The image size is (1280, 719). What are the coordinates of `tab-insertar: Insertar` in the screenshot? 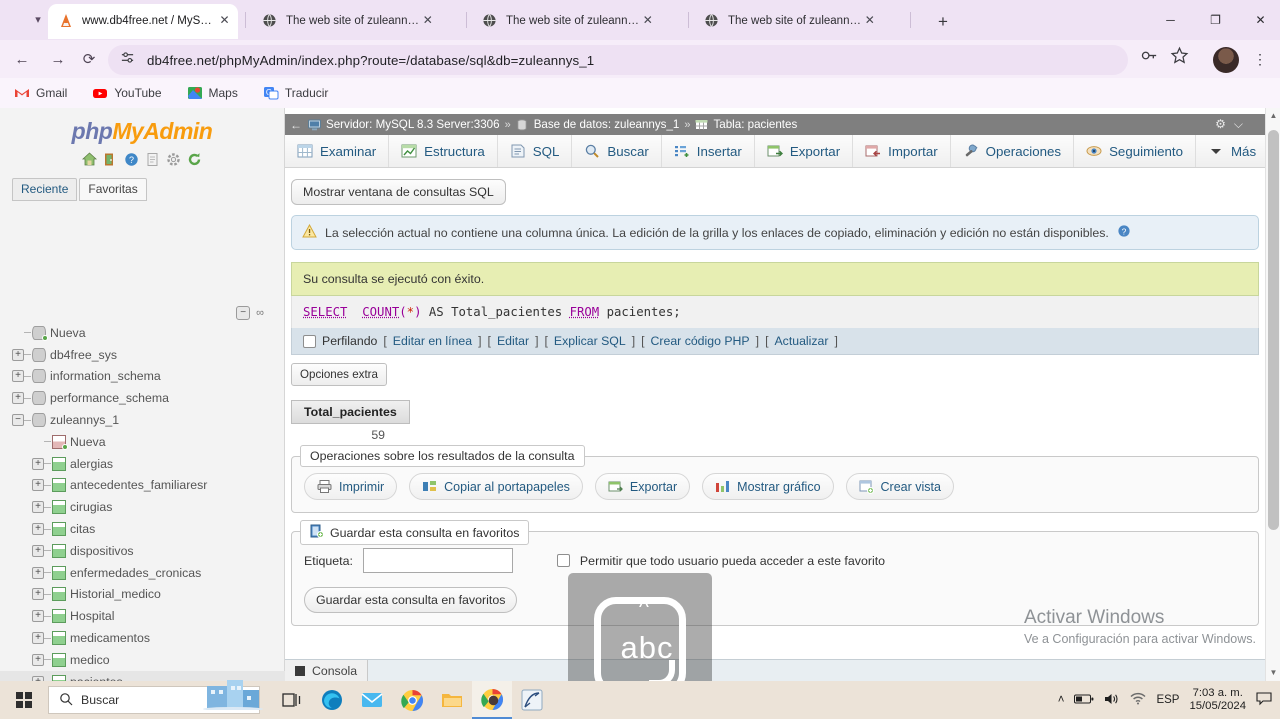 It's located at (708, 151).